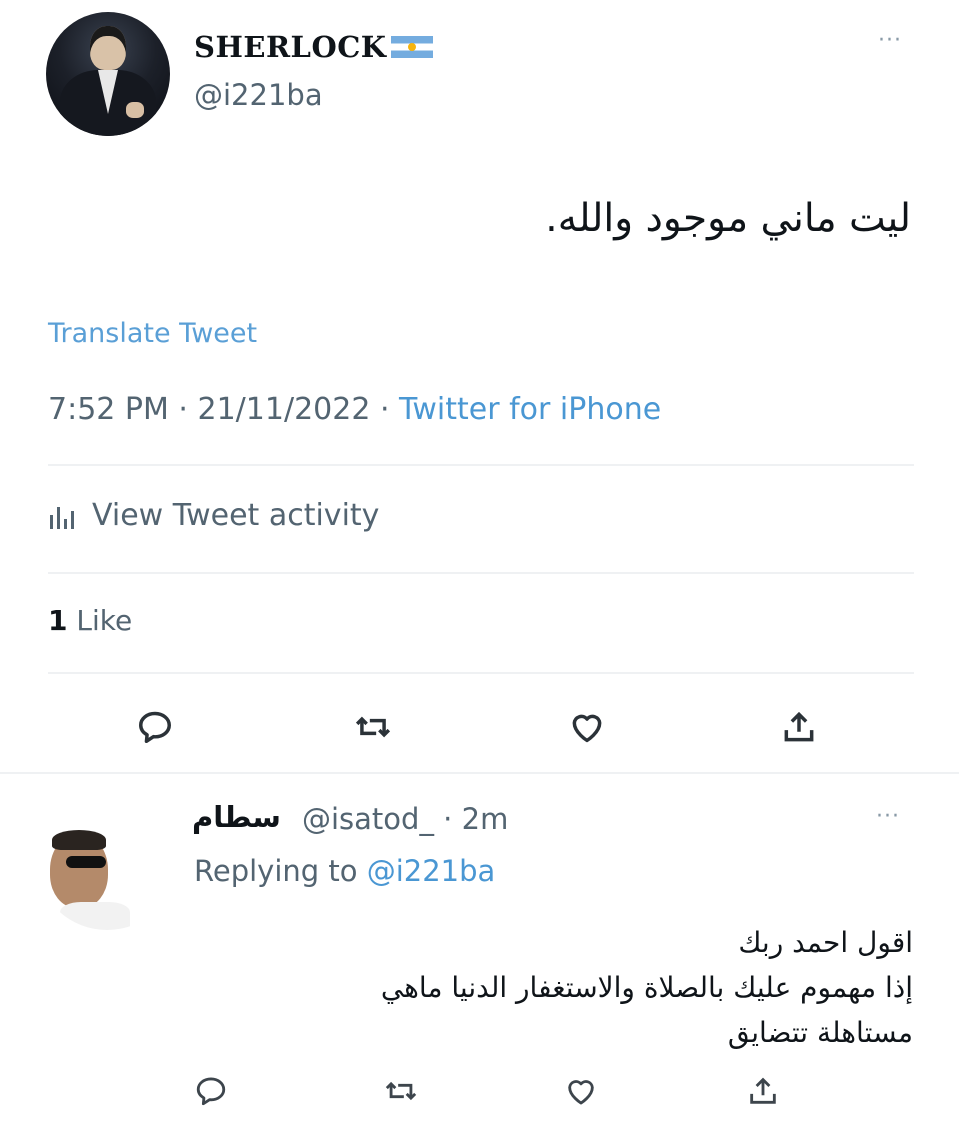  Describe the element at coordinates (820, 1032) in the screenshot. I see `reply-text-line: مستاهلة تتضايق` at that location.